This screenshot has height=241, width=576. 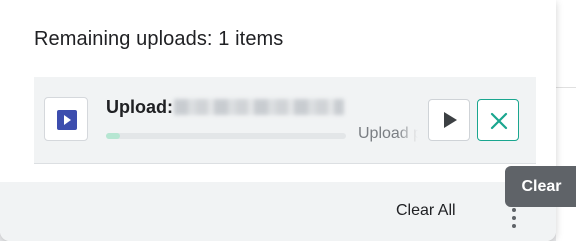 What do you see at coordinates (514, 210) in the screenshot?
I see `more-vertical-icon` at bounding box center [514, 210].